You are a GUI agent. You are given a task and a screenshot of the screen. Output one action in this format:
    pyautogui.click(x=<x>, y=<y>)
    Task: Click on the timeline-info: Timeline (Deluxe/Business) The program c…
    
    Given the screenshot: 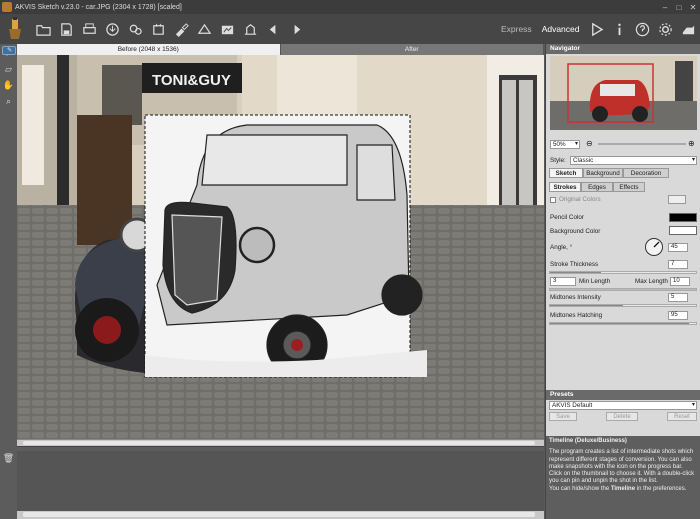 What is the action you would take?
    pyautogui.click(x=623, y=477)
    